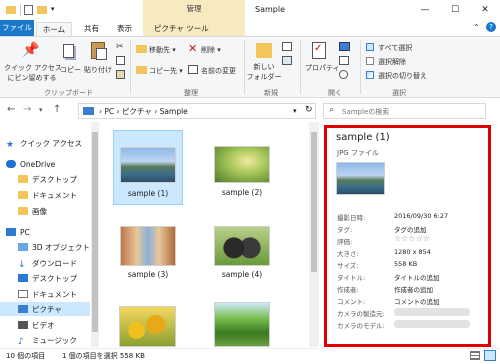 The height and width of the screenshot is (364, 500). Describe the element at coordinates (404, 111) in the screenshot. I see `search-input: ⌕ Sampleの検索` at that location.